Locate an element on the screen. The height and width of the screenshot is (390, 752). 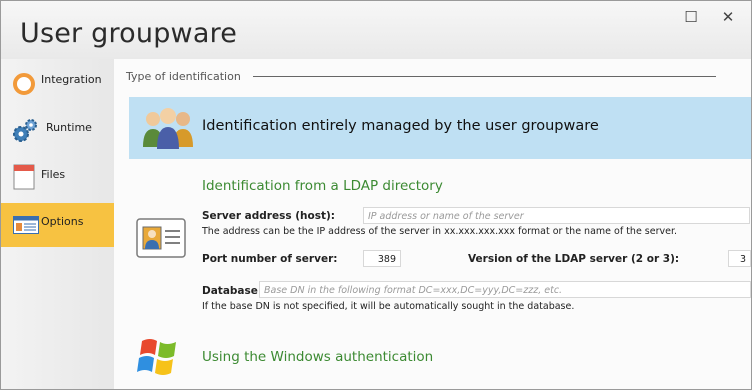
file-icon is located at coordinates (24, 177).